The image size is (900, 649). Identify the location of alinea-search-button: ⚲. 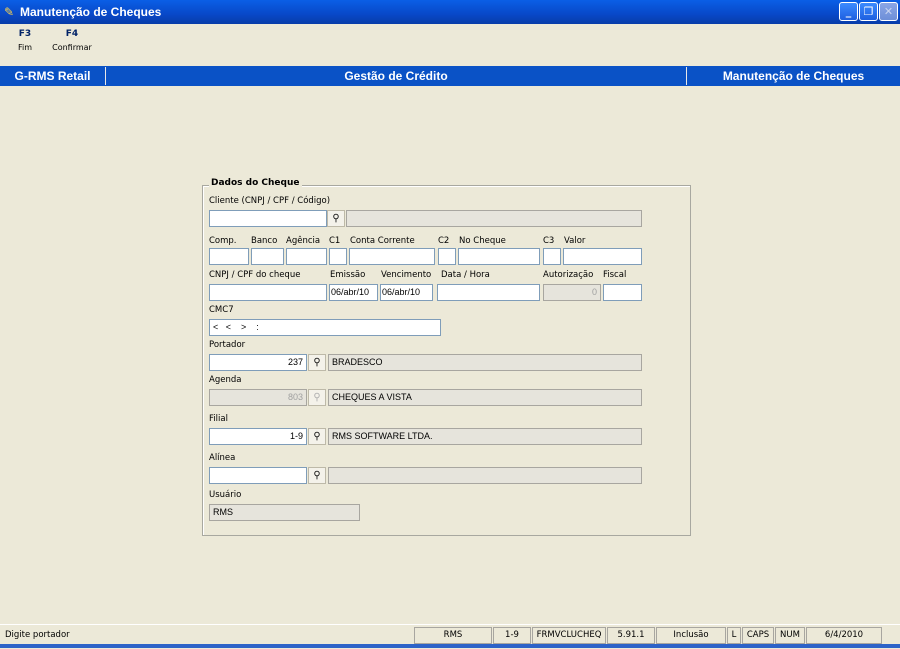
(317, 475).